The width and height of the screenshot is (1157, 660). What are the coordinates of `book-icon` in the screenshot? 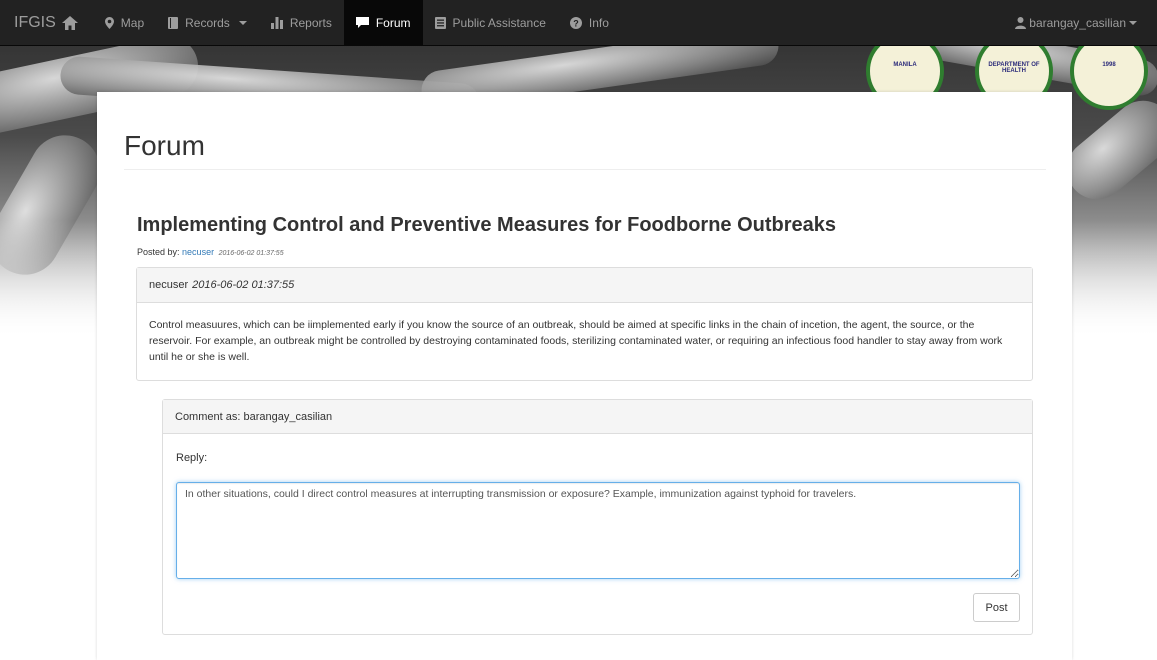 It's located at (173, 22).